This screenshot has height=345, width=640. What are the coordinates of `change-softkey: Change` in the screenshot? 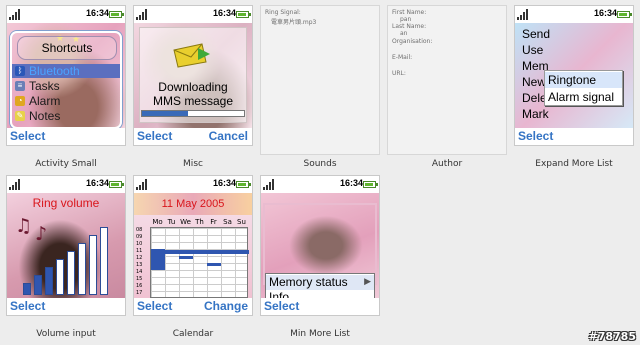 It's located at (226, 306).